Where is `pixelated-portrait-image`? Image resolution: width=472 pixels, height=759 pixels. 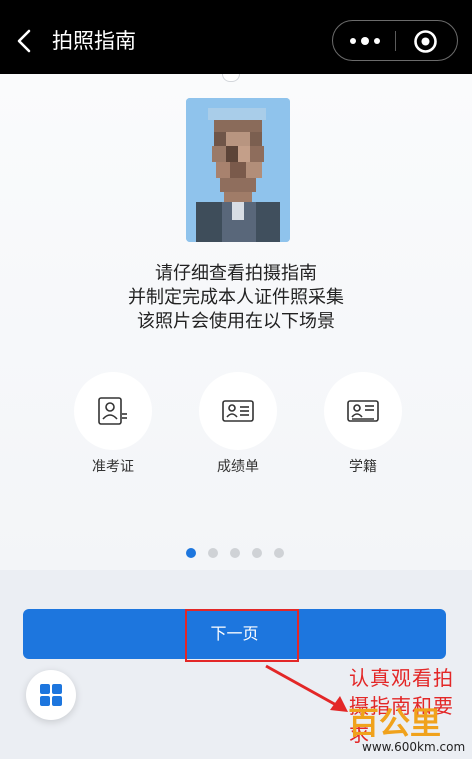
pixelated-portrait-image is located at coordinates (238, 170).